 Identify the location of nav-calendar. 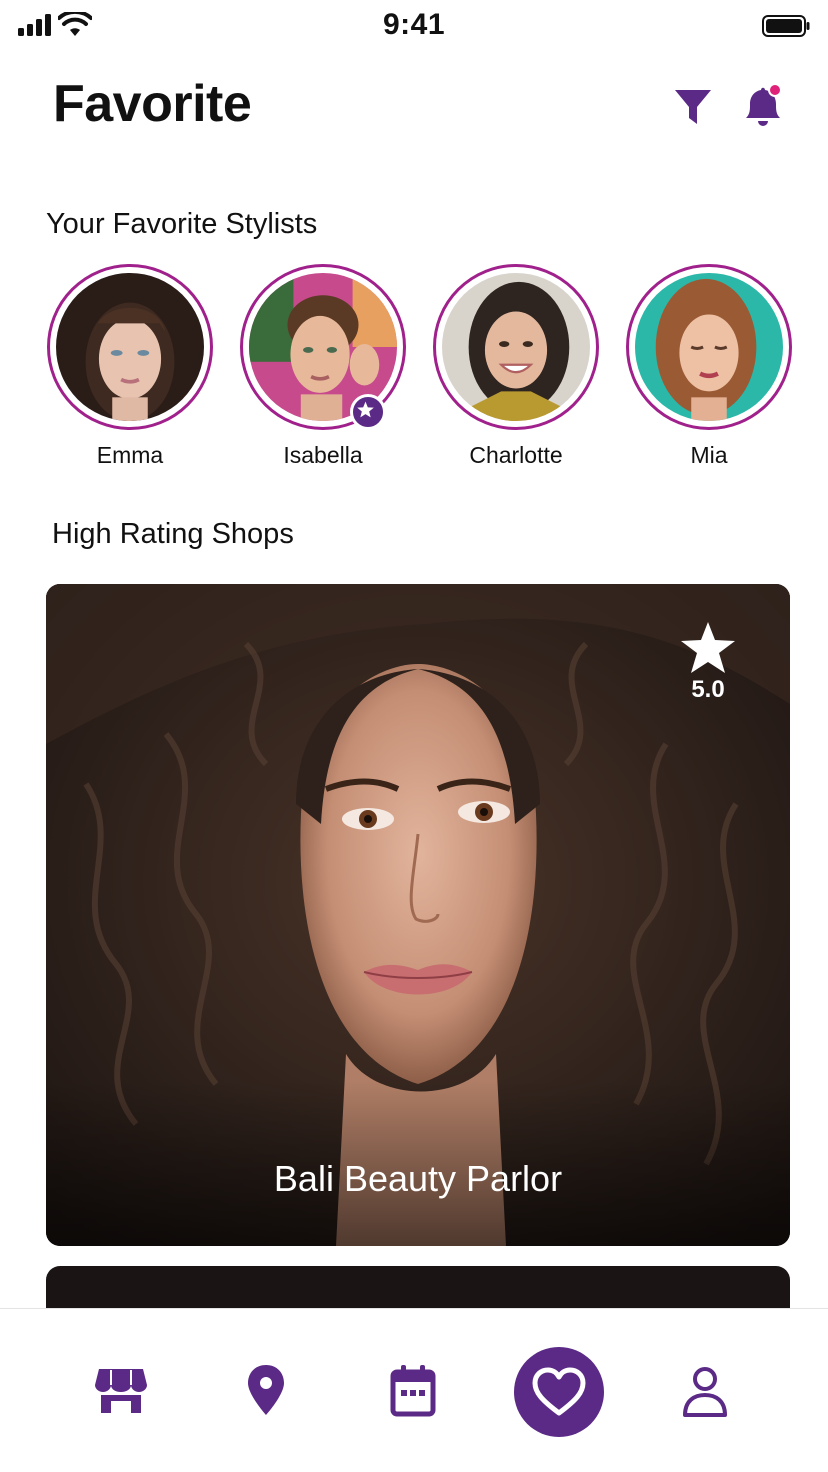
(413, 1391).